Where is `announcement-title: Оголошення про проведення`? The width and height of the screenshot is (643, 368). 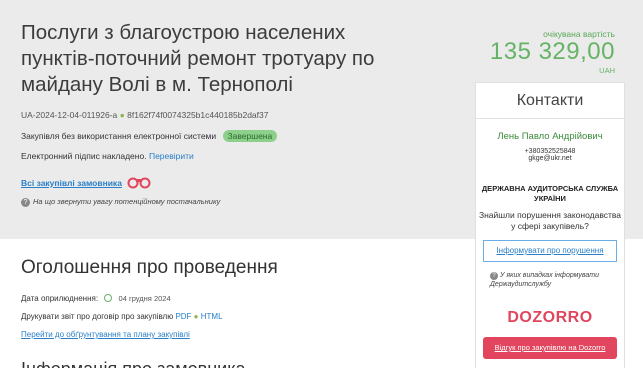 announcement-title: Оголошення про проведення is located at coordinates (149, 267).